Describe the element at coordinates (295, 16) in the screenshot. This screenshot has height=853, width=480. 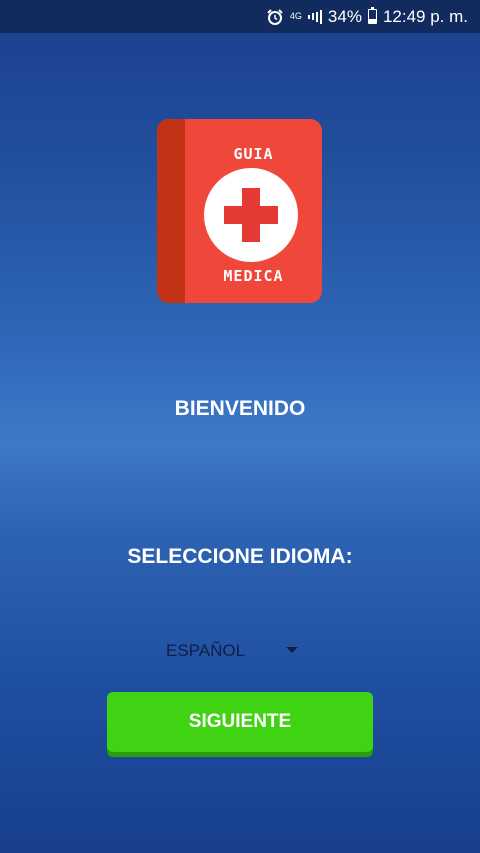
I see `network-type: 4G` at that location.